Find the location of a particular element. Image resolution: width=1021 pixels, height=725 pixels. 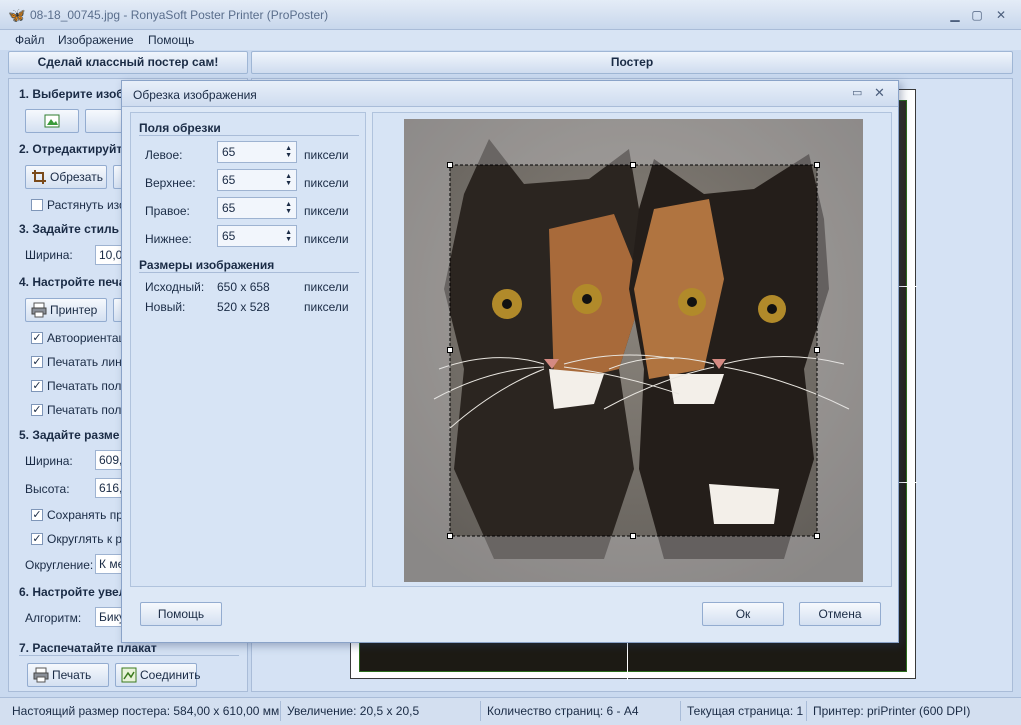

join-icon is located at coordinates (129, 675).